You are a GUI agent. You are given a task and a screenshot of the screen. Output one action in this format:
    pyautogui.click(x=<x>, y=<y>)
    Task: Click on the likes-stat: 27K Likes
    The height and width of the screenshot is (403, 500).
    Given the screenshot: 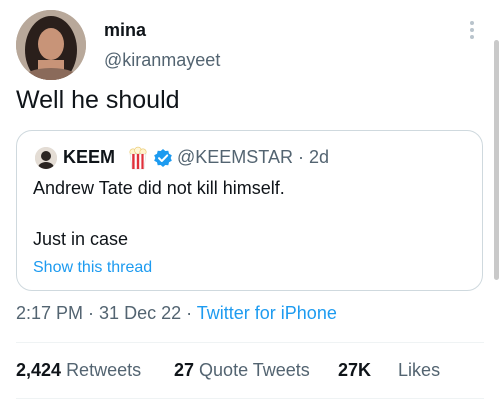 What is the action you would take?
    pyautogui.click(x=389, y=370)
    